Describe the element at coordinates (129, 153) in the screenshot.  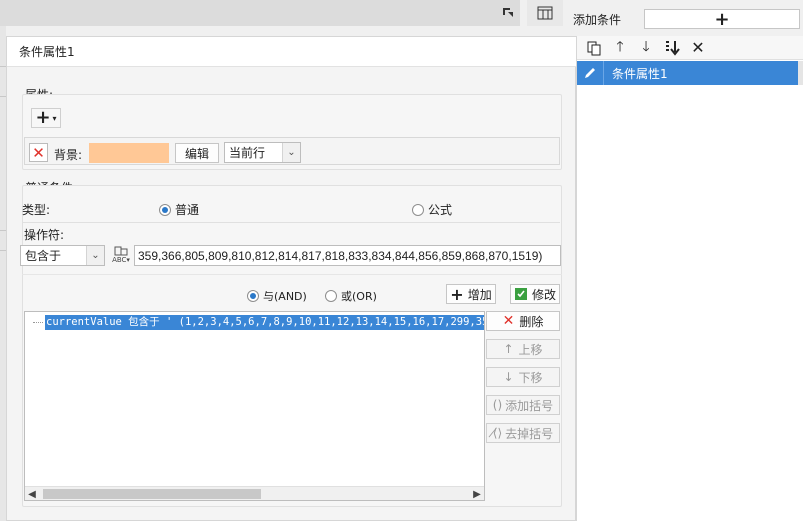
I see `background-color-swatch` at that location.